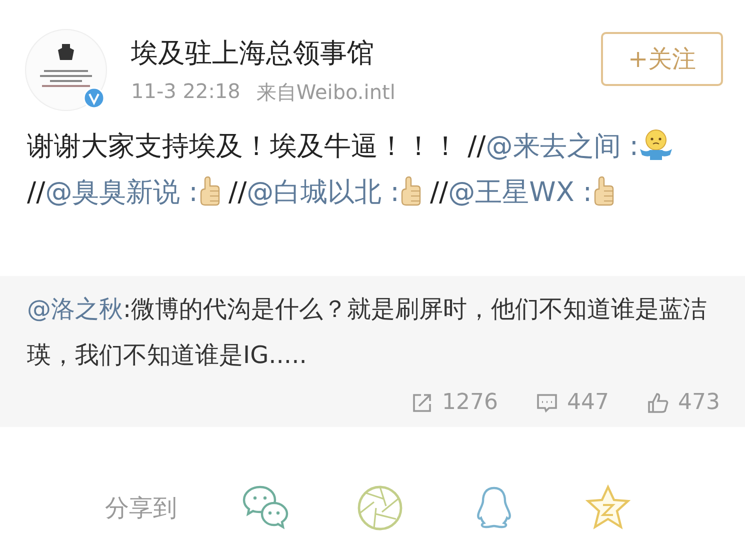 This screenshot has width=745, height=556. Describe the element at coordinates (366, 52) in the screenshot. I see `account-name: 埃及驻上海总领事馆` at that location.